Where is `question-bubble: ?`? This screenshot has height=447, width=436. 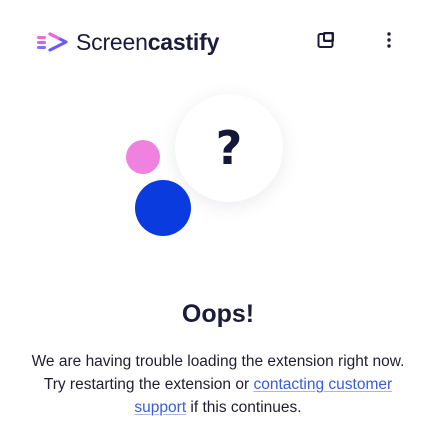 question-bubble: ? is located at coordinates (229, 148).